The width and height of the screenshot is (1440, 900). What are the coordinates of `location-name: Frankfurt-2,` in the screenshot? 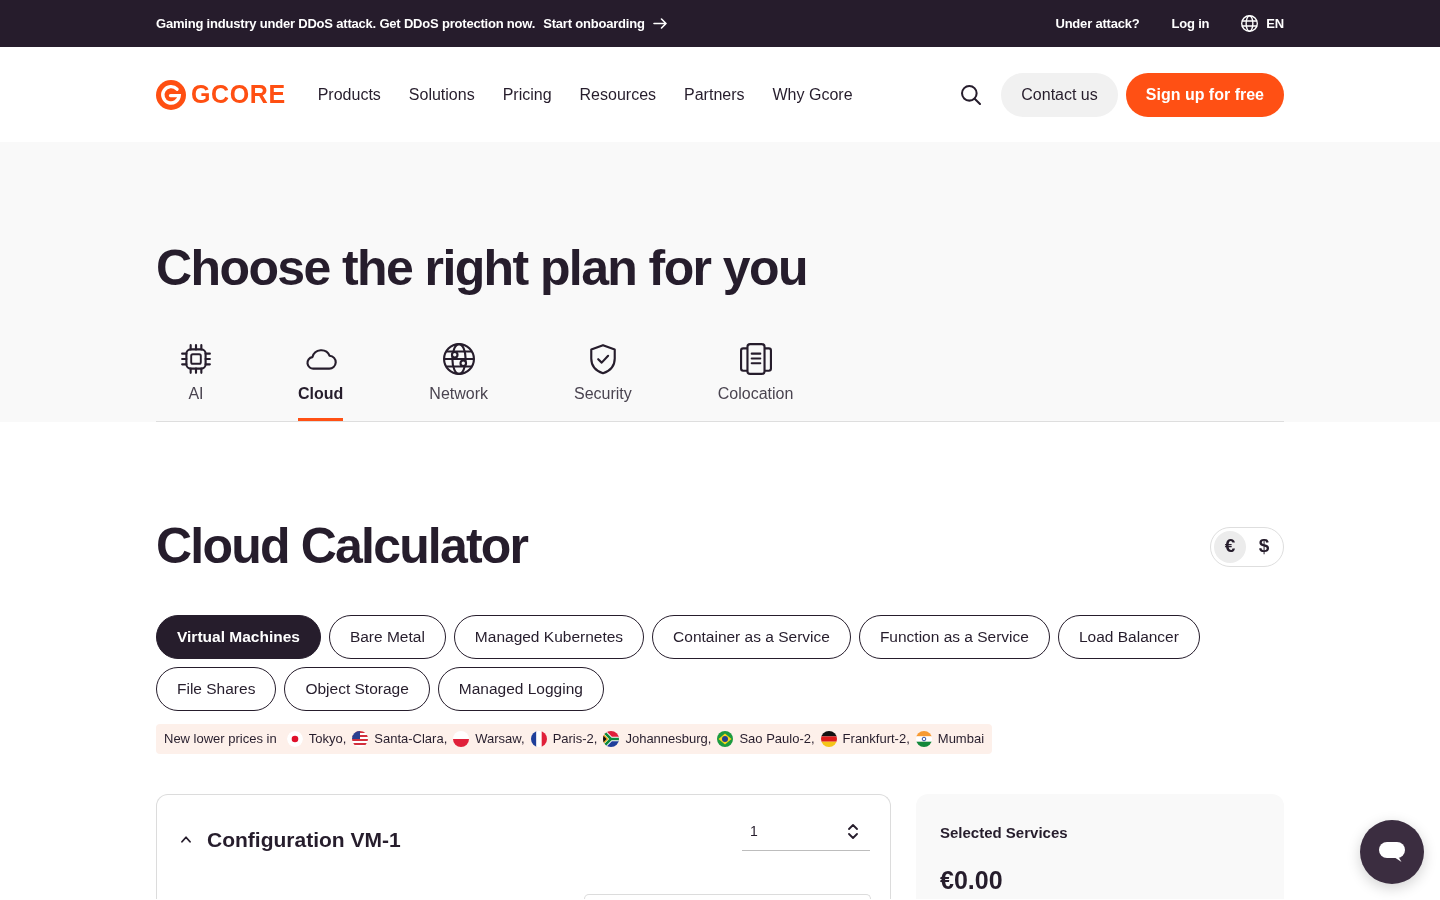 It's located at (876, 739).